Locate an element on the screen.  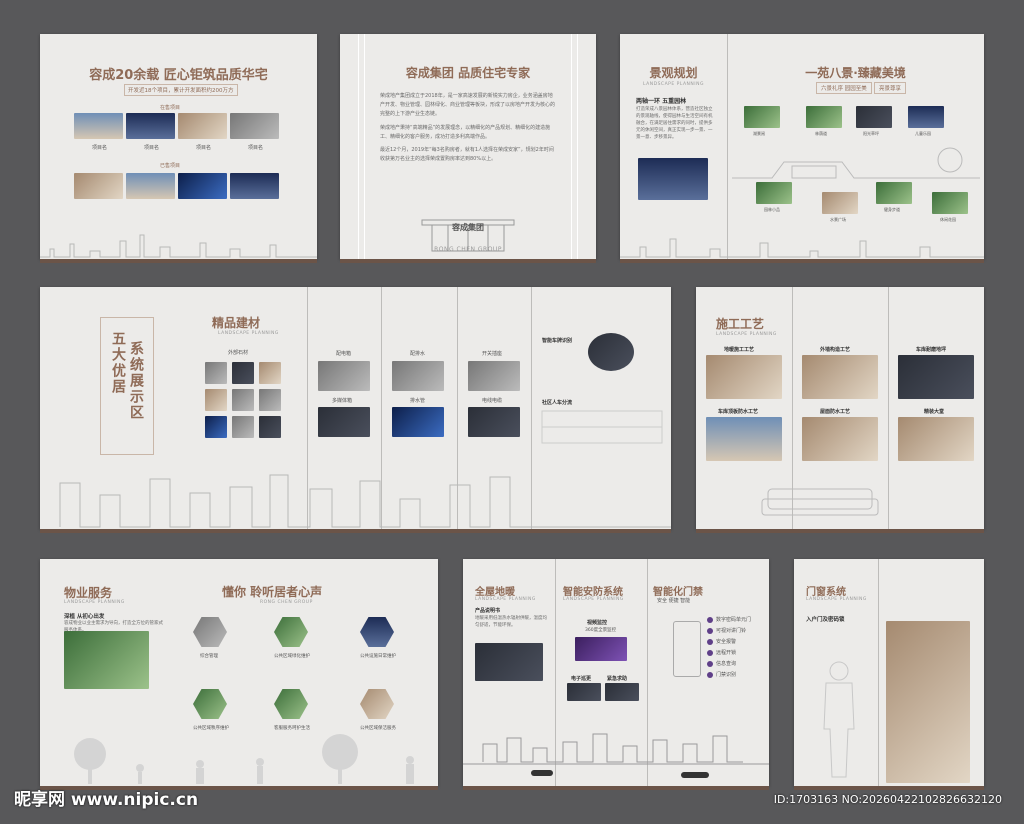
panel1-tag-on-sale: 在售项目 is located at coordinates (170, 108).